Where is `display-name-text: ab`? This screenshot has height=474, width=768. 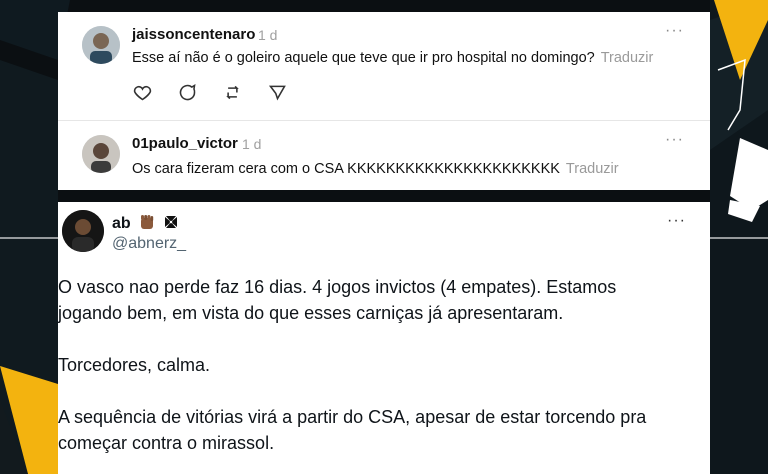 display-name-text: ab is located at coordinates (121, 223).